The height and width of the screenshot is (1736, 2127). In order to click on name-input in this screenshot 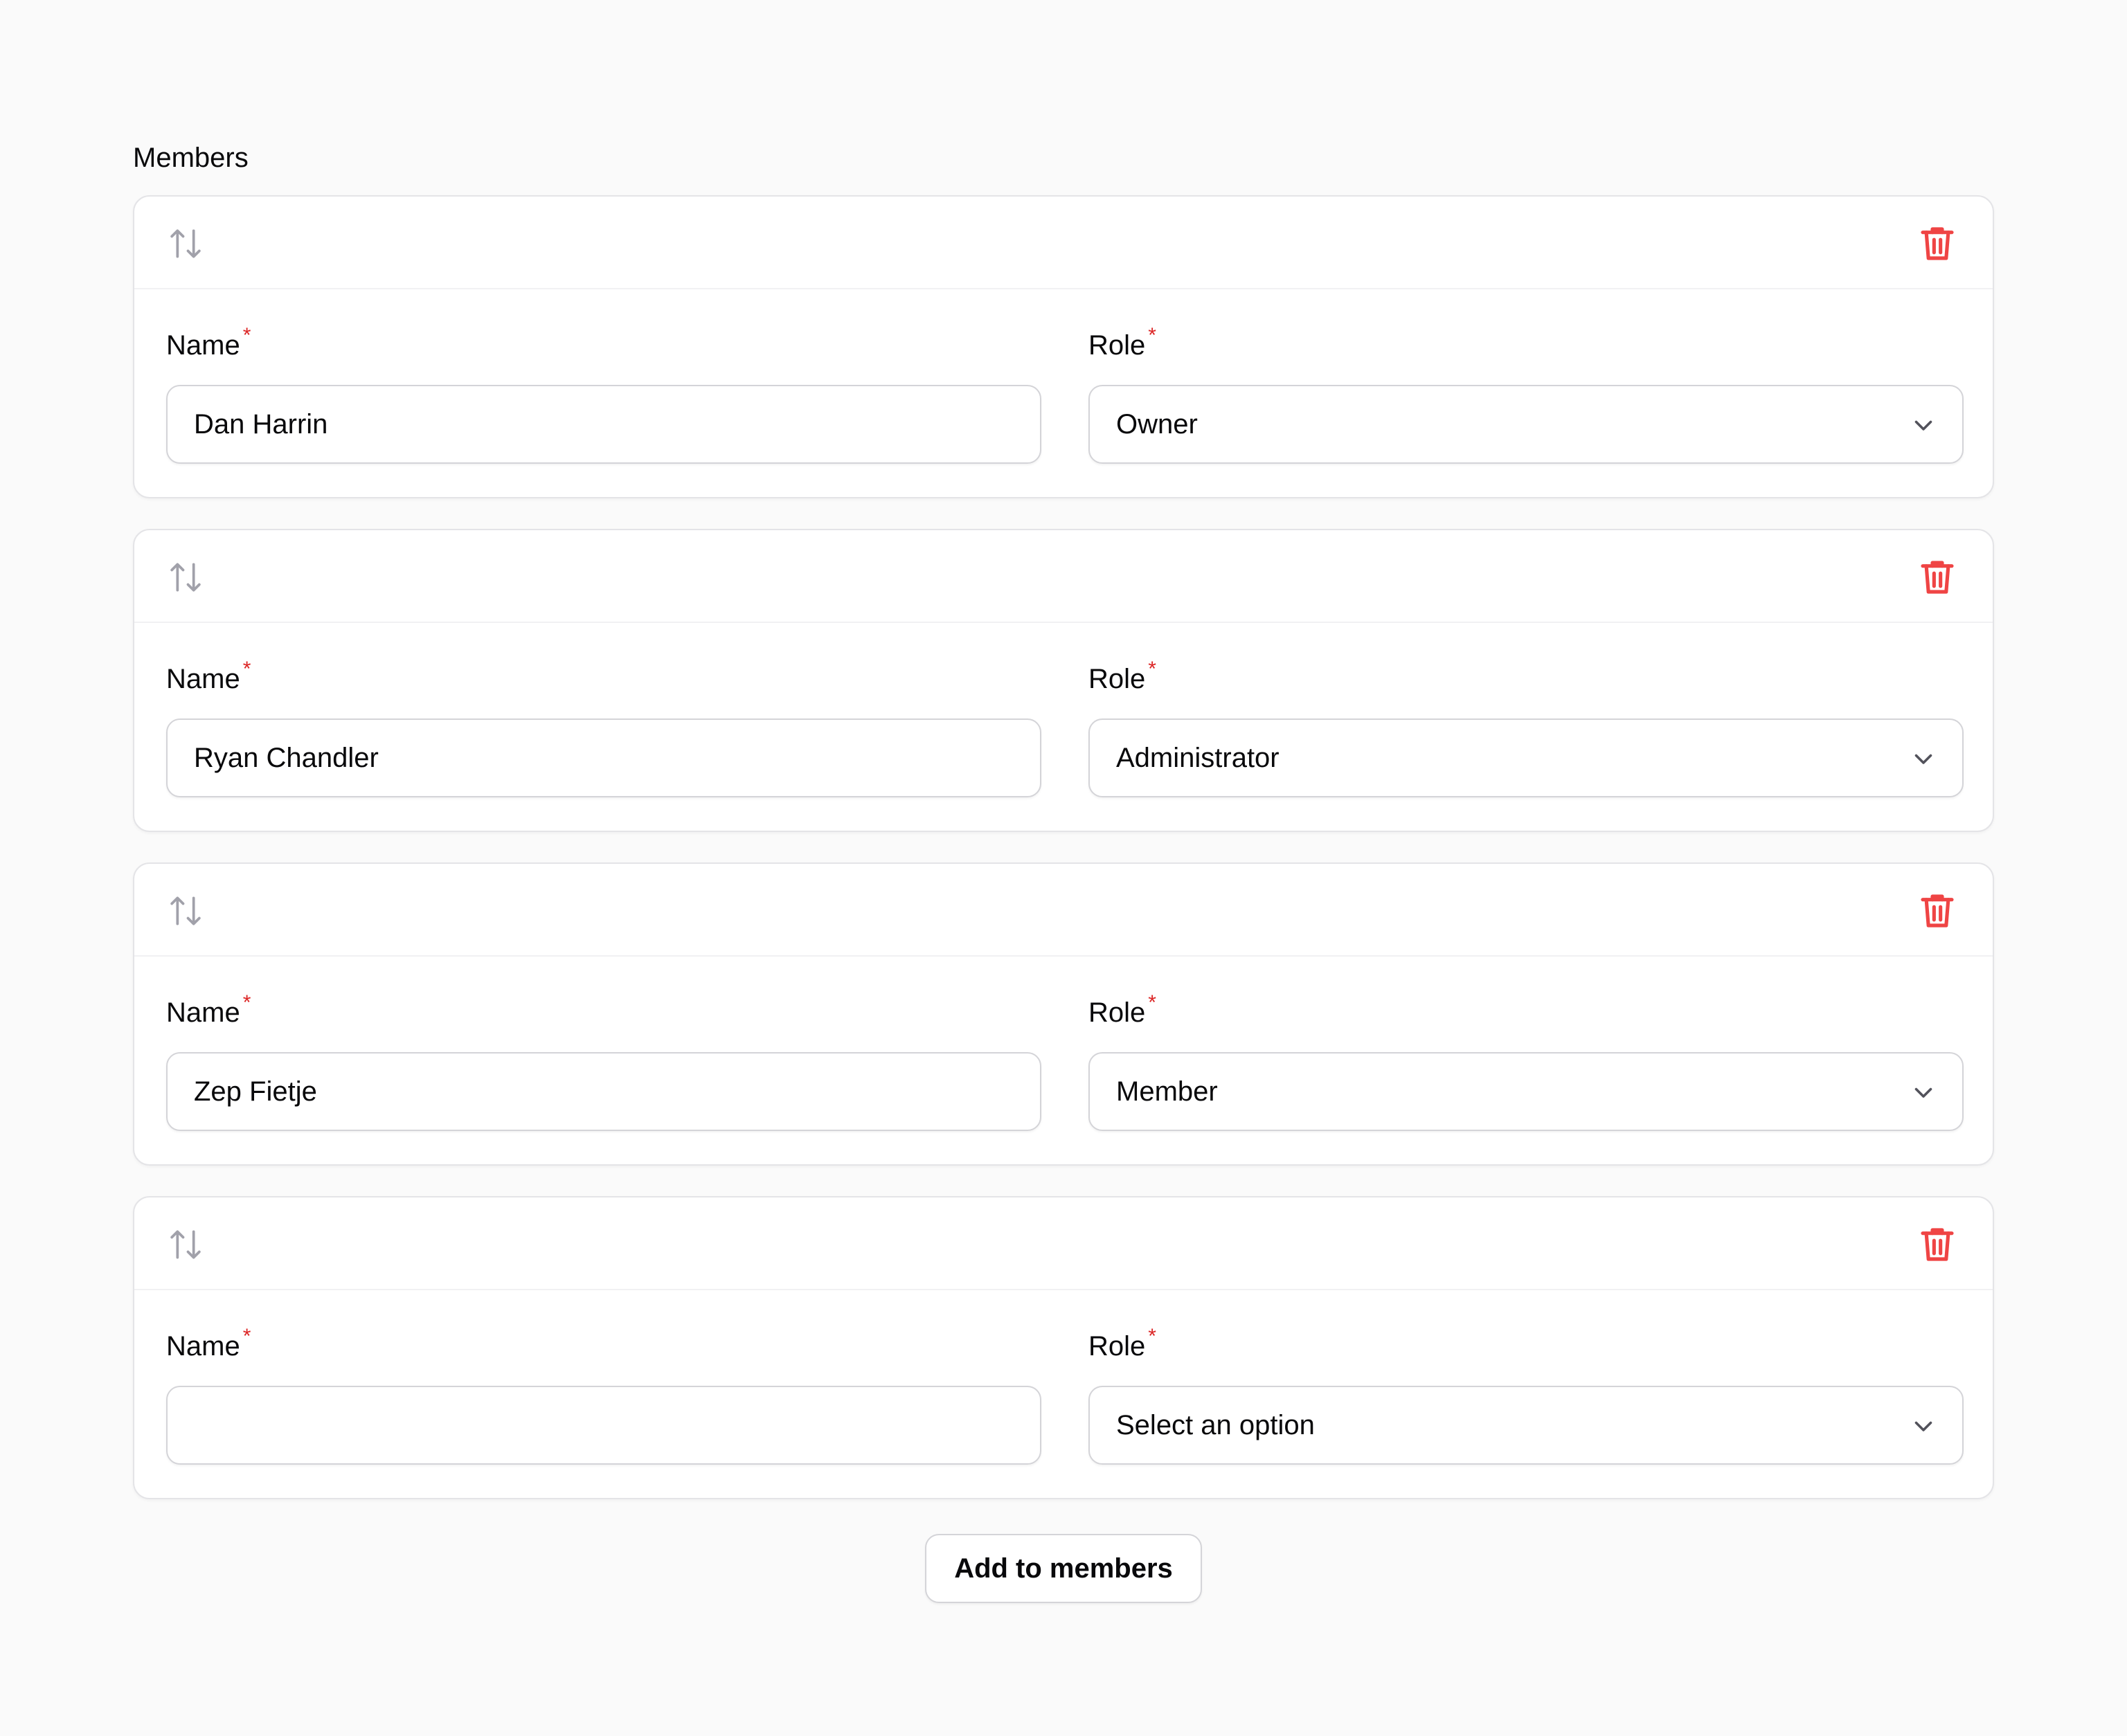, I will do `click(603, 1425)`.